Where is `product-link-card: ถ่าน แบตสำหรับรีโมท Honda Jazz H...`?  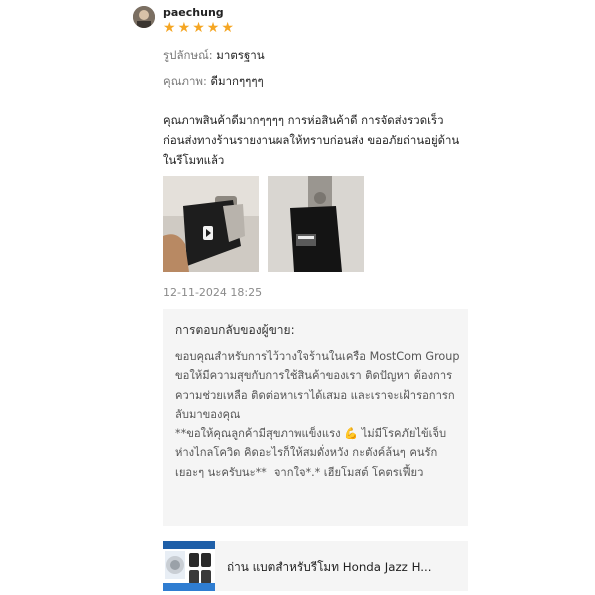
product-link-card: ถ่าน แบตสำหรับรีโมท Honda Jazz H... is located at coordinates (315, 566).